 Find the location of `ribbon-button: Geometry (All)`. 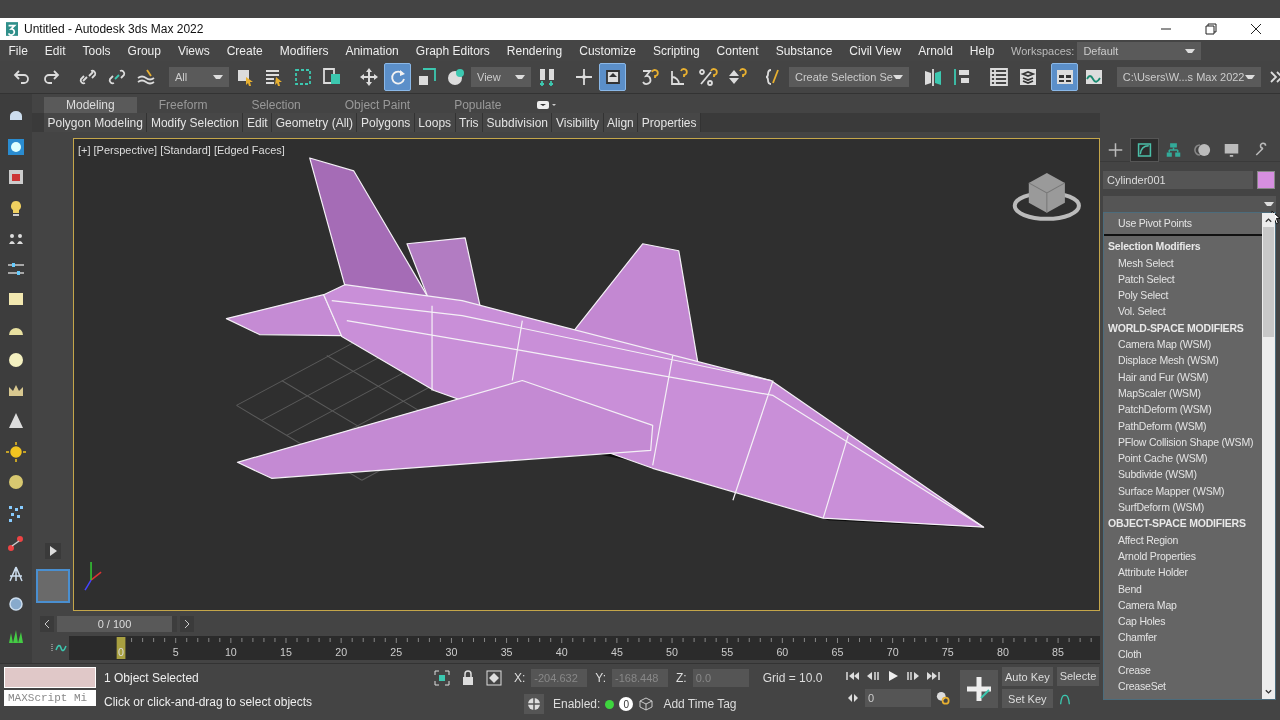

ribbon-button: Geometry (All) is located at coordinates (315, 122).